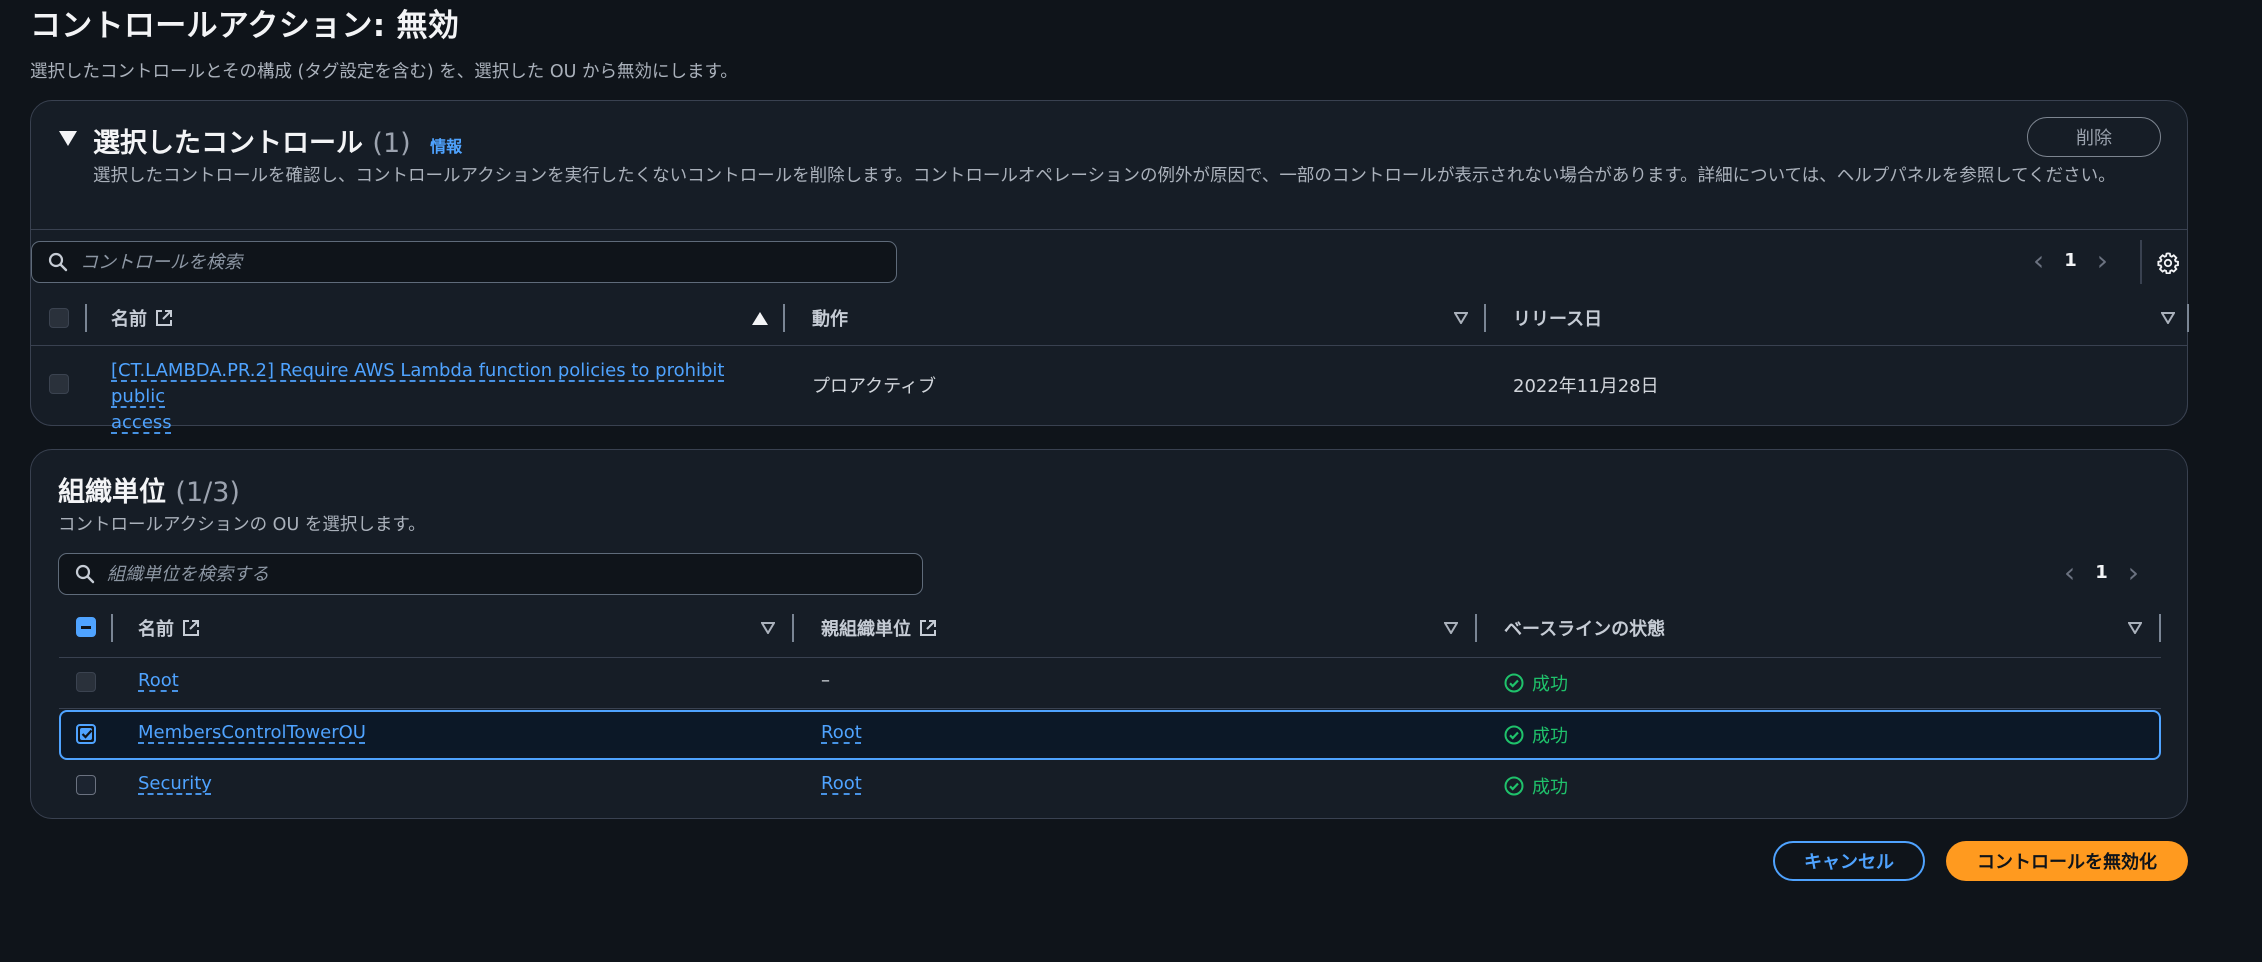 Image resolution: width=2262 pixels, height=962 pixels. I want to click on selected-controls-heading: 選択したコントロール (1) 情報, so click(277, 140).